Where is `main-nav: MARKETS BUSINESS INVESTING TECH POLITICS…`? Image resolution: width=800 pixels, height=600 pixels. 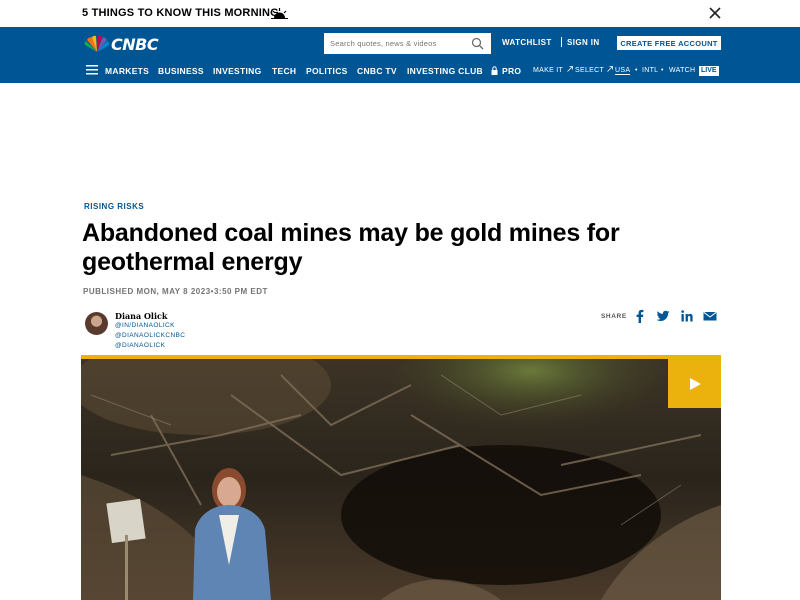
main-nav: MARKETS BUSINESS INVESTING TECH POLITICS… is located at coordinates (400, 71).